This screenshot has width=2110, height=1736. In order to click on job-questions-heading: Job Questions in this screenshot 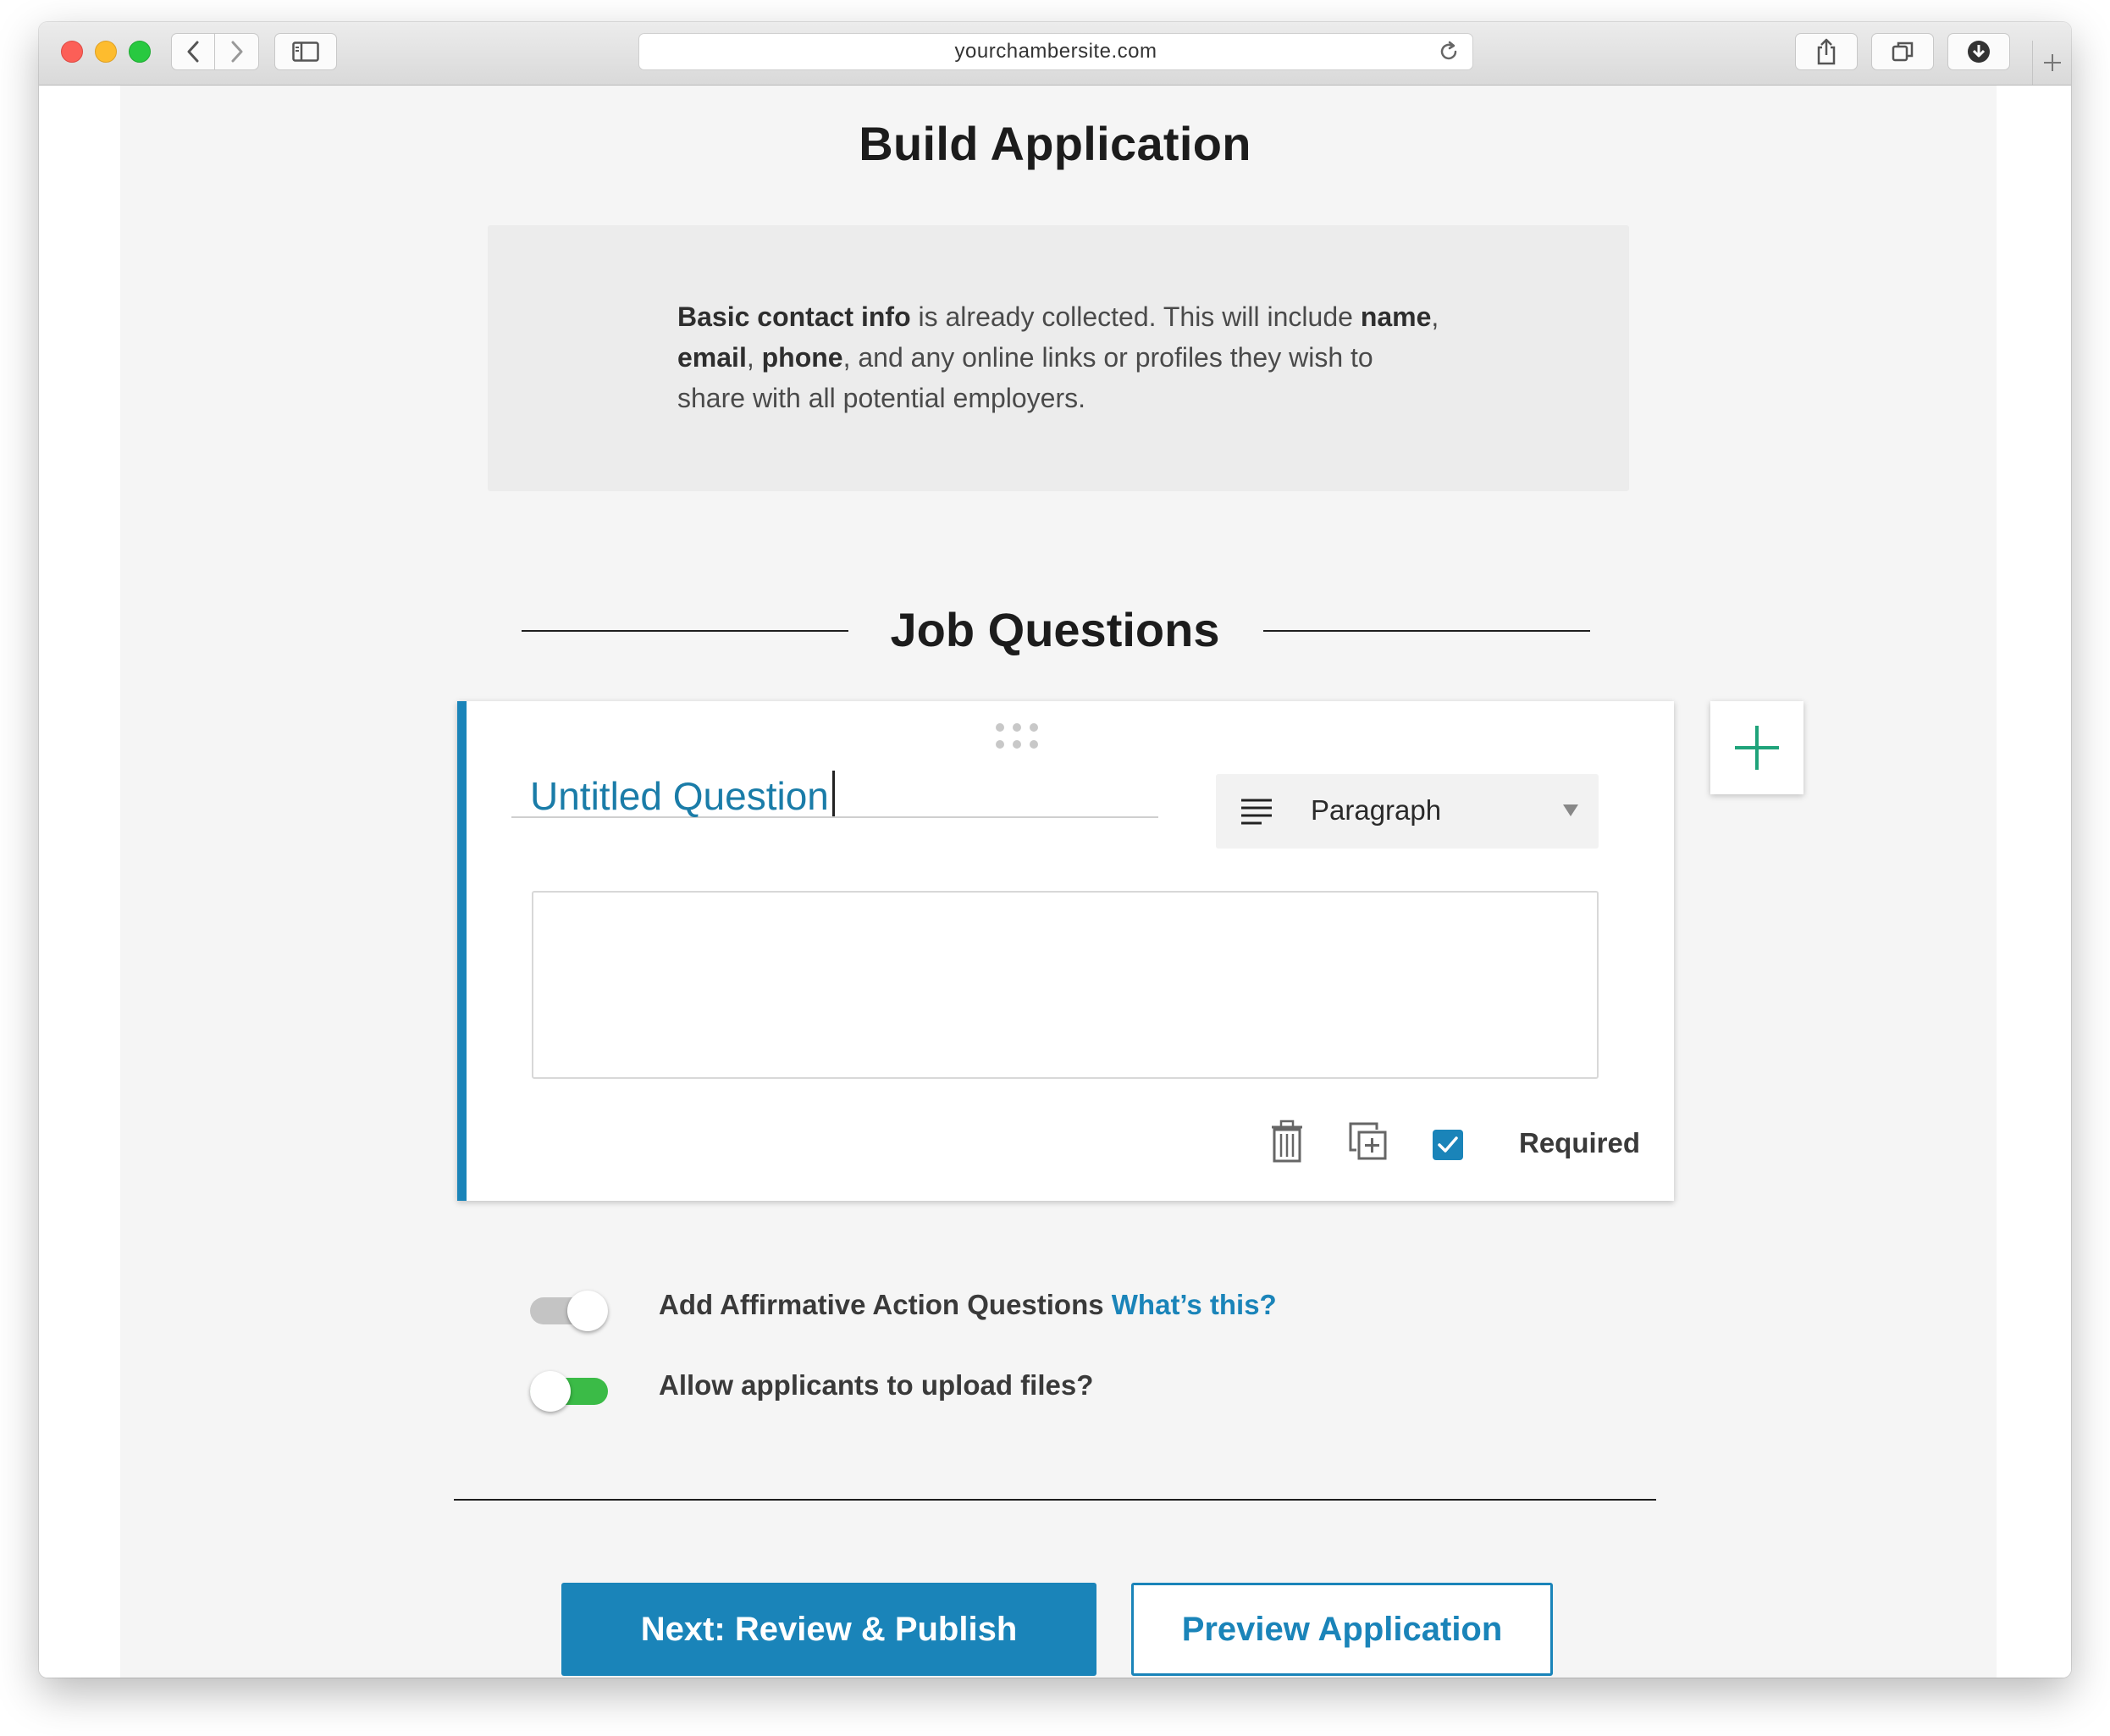, I will do `click(1055, 629)`.